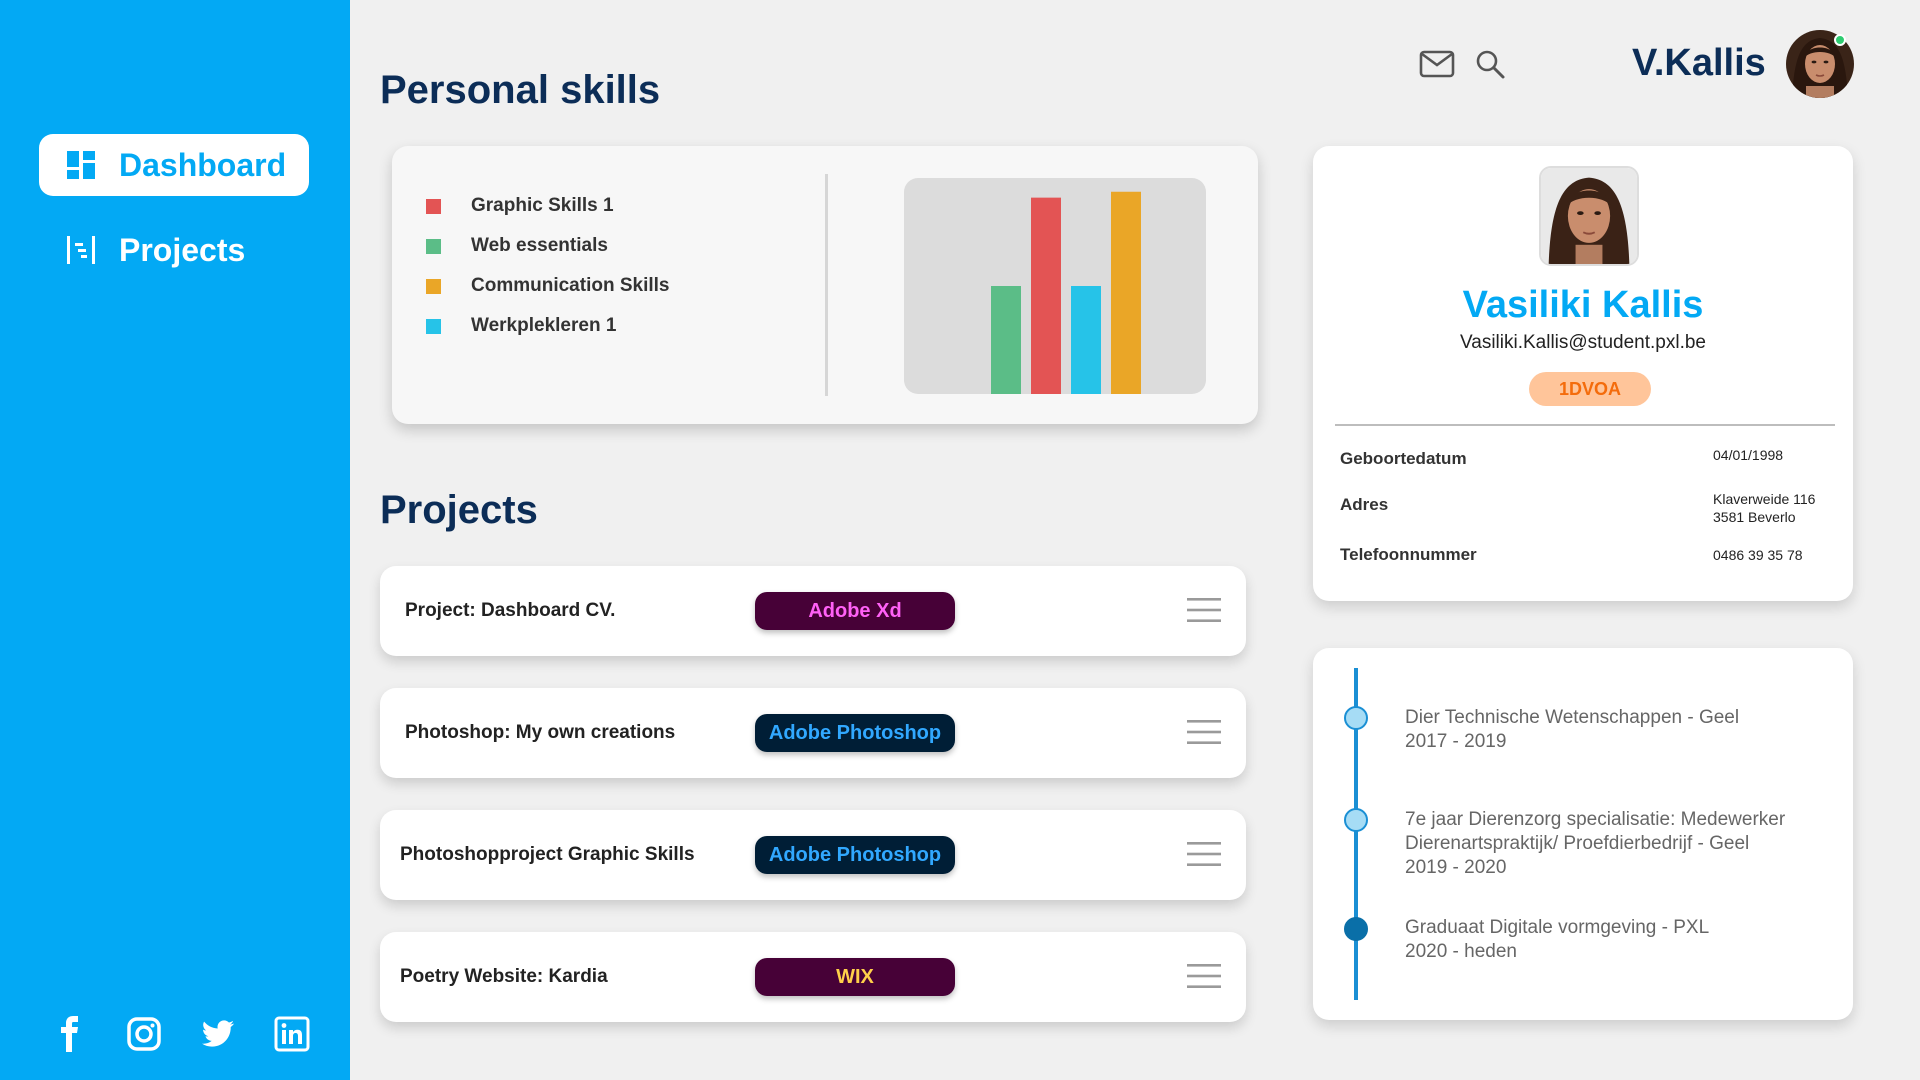  What do you see at coordinates (1699, 63) in the screenshot?
I see `user-name: V.Kallis` at bounding box center [1699, 63].